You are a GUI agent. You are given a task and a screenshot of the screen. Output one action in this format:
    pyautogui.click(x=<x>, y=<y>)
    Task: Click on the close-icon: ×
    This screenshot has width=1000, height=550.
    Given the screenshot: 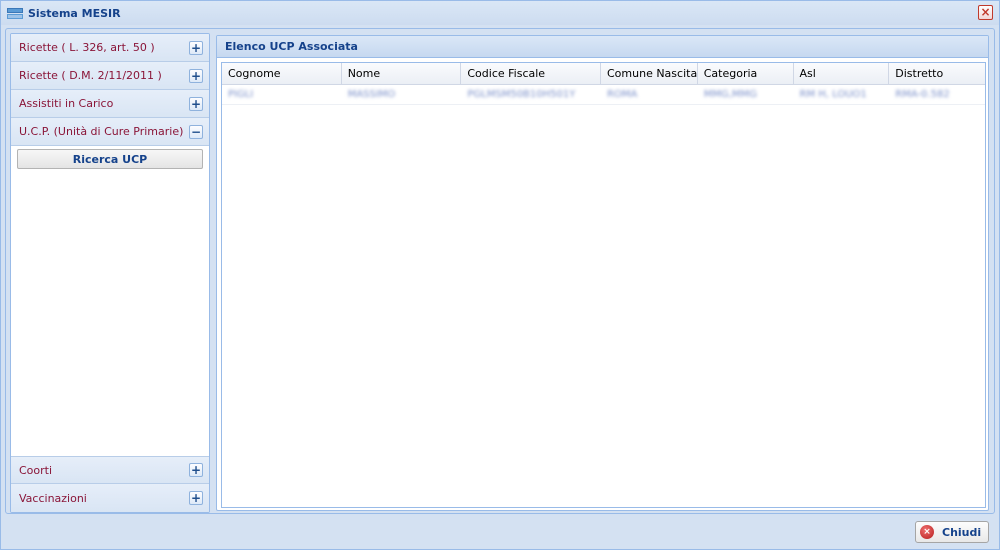 What is the action you would take?
    pyautogui.click(x=985, y=12)
    